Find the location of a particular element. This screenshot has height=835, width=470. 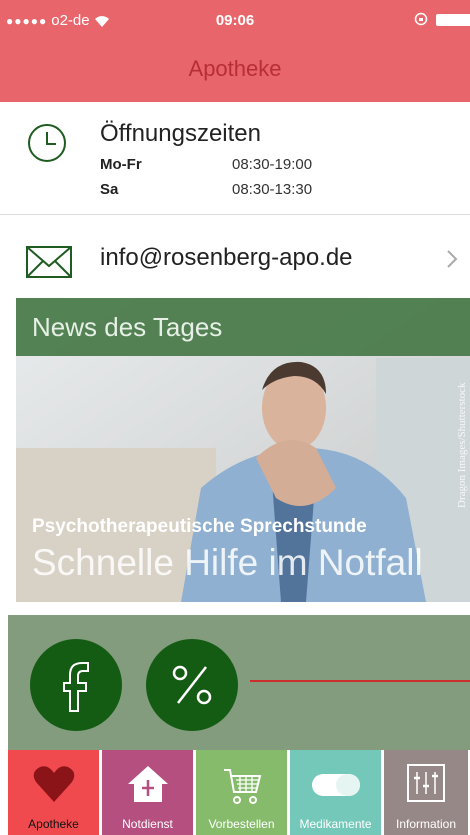

clock-icon is located at coordinates (47, 143).